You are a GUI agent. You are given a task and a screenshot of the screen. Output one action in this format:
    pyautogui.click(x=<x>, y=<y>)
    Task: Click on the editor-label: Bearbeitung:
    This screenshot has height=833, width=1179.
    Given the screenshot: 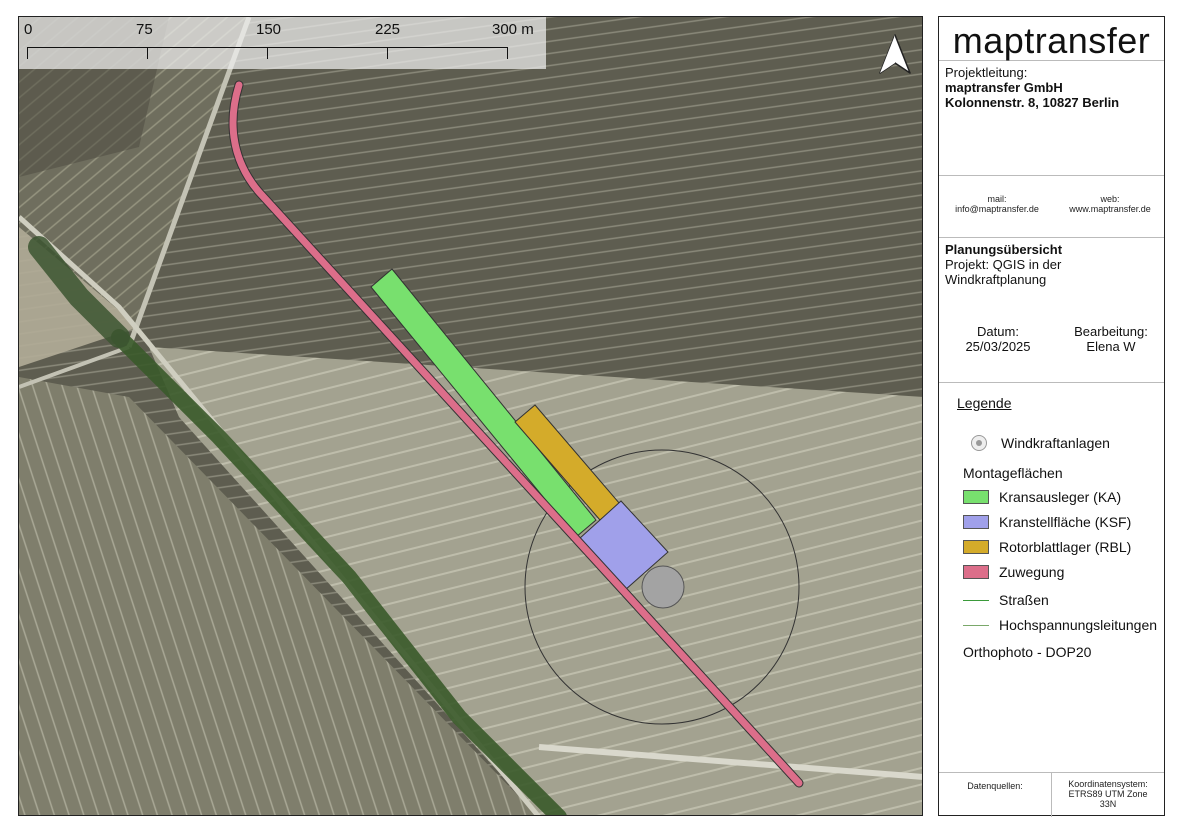 What is the action you would take?
    pyautogui.click(x=1111, y=331)
    